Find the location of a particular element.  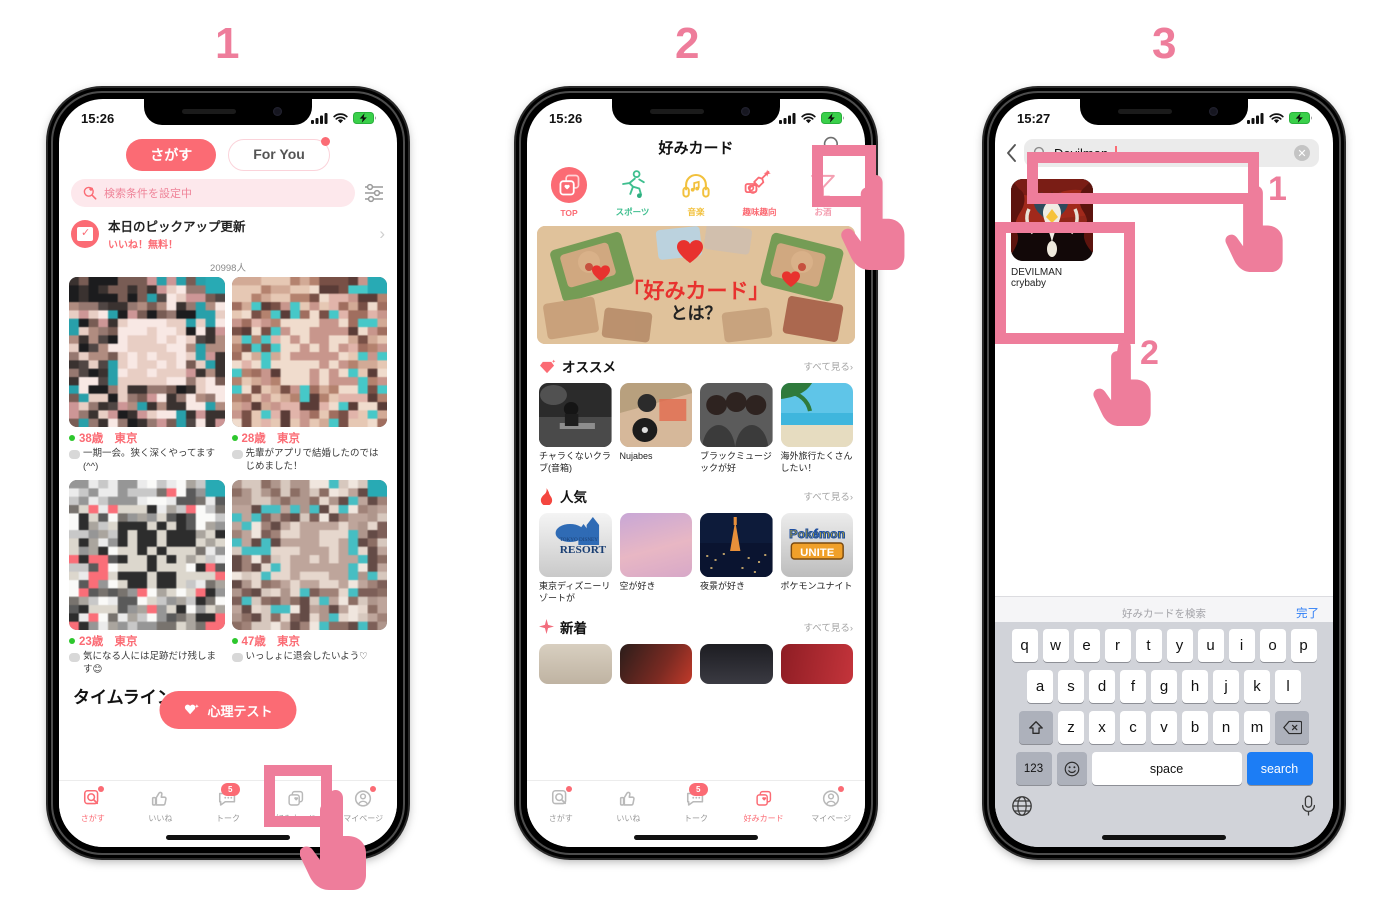

key-m: m is located at coordinates (1257, 727).